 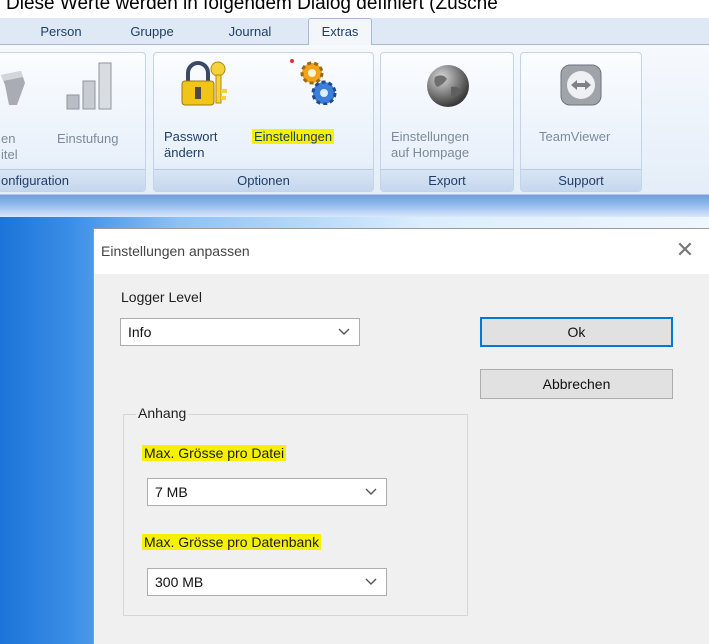 What do you see at coordinates (15, 113) in the screenshot?
I see `ribbon-button-clipped: en itel` at bounding box center [15, 113].